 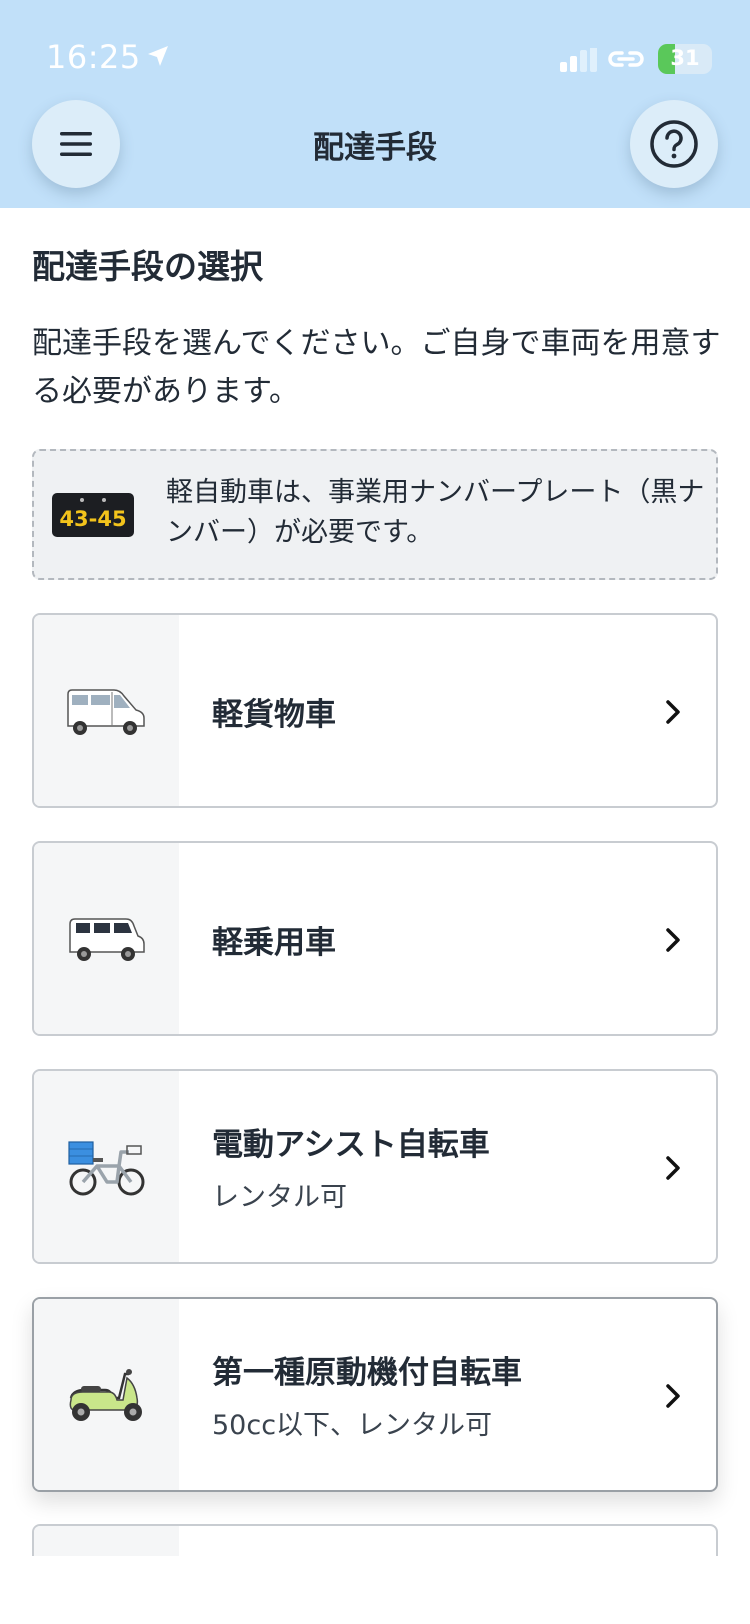 I want to click on license-plate-icon: 43-45, so click(x=93, y=515).